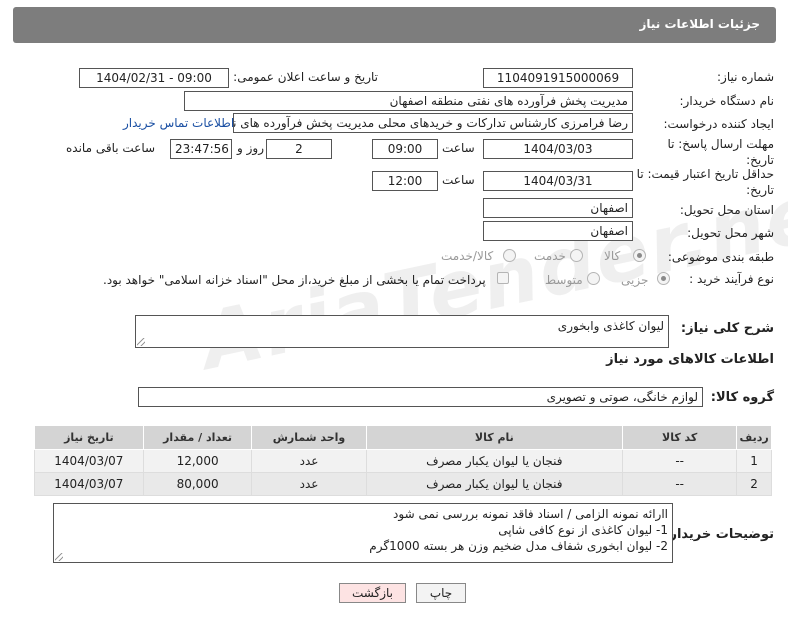 The image size is (788, 620). Describe the element at coordinates (663, 278) in the screenshot. I see `process-radio-minor` at that location.